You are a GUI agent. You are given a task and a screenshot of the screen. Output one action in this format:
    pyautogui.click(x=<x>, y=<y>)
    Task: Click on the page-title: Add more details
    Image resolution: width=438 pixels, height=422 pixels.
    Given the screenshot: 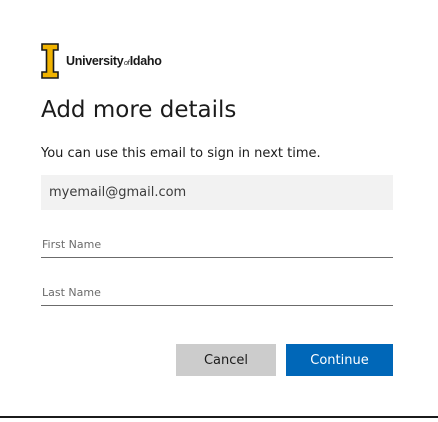 What is the action you would take?
    pyautogui.click(x=139, y=110)
    